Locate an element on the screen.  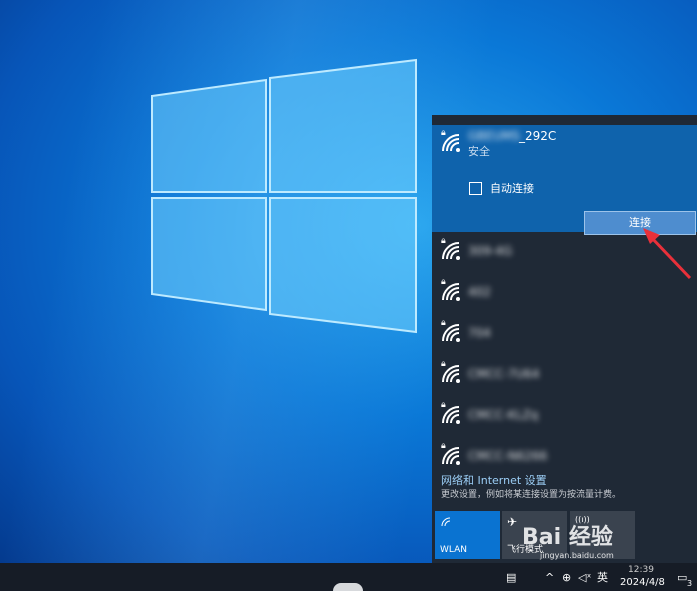
network-name: 704 is located at coordinates (479, 333).